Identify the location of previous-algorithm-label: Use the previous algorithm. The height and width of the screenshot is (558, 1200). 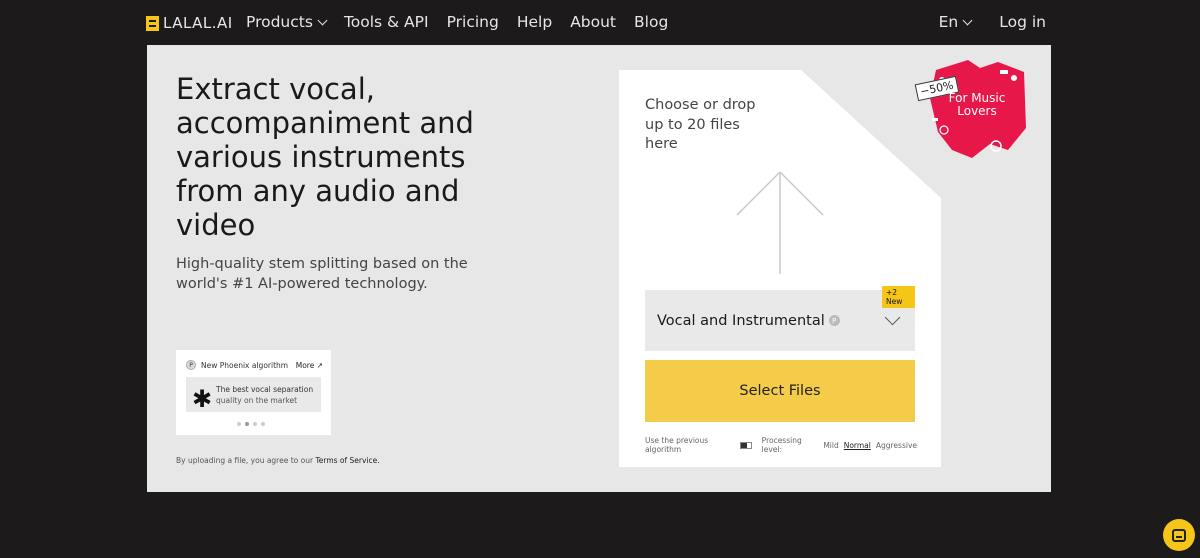
(677, 445).